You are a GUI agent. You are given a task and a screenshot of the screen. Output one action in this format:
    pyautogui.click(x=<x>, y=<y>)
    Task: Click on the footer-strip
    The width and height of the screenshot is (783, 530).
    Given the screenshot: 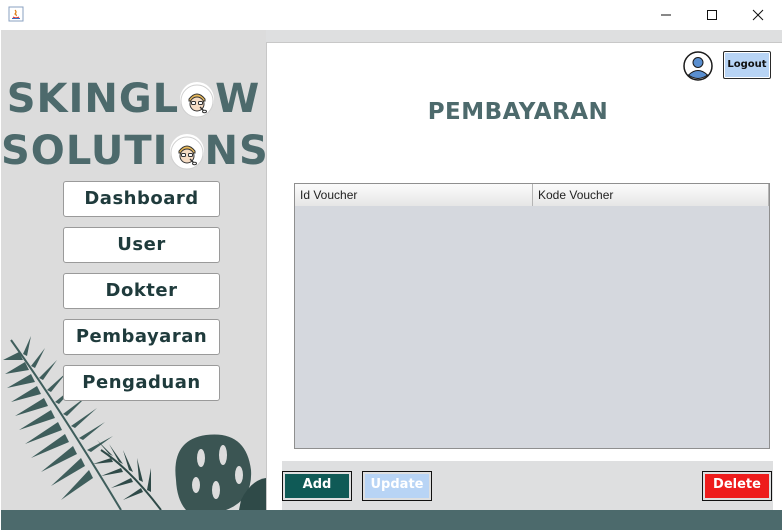 What is the action you would take?
    pyautogui.click(x=391, y=520)
    